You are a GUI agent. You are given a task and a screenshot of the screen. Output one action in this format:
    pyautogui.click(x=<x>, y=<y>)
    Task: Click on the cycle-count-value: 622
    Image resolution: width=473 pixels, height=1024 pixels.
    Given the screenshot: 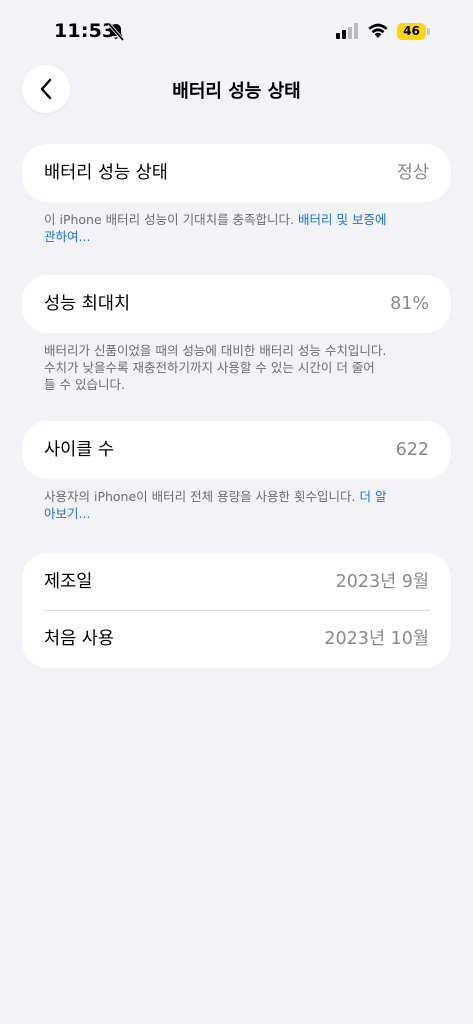 What is the action you would take?
    pyautogui.click(x=412, y=450)
    